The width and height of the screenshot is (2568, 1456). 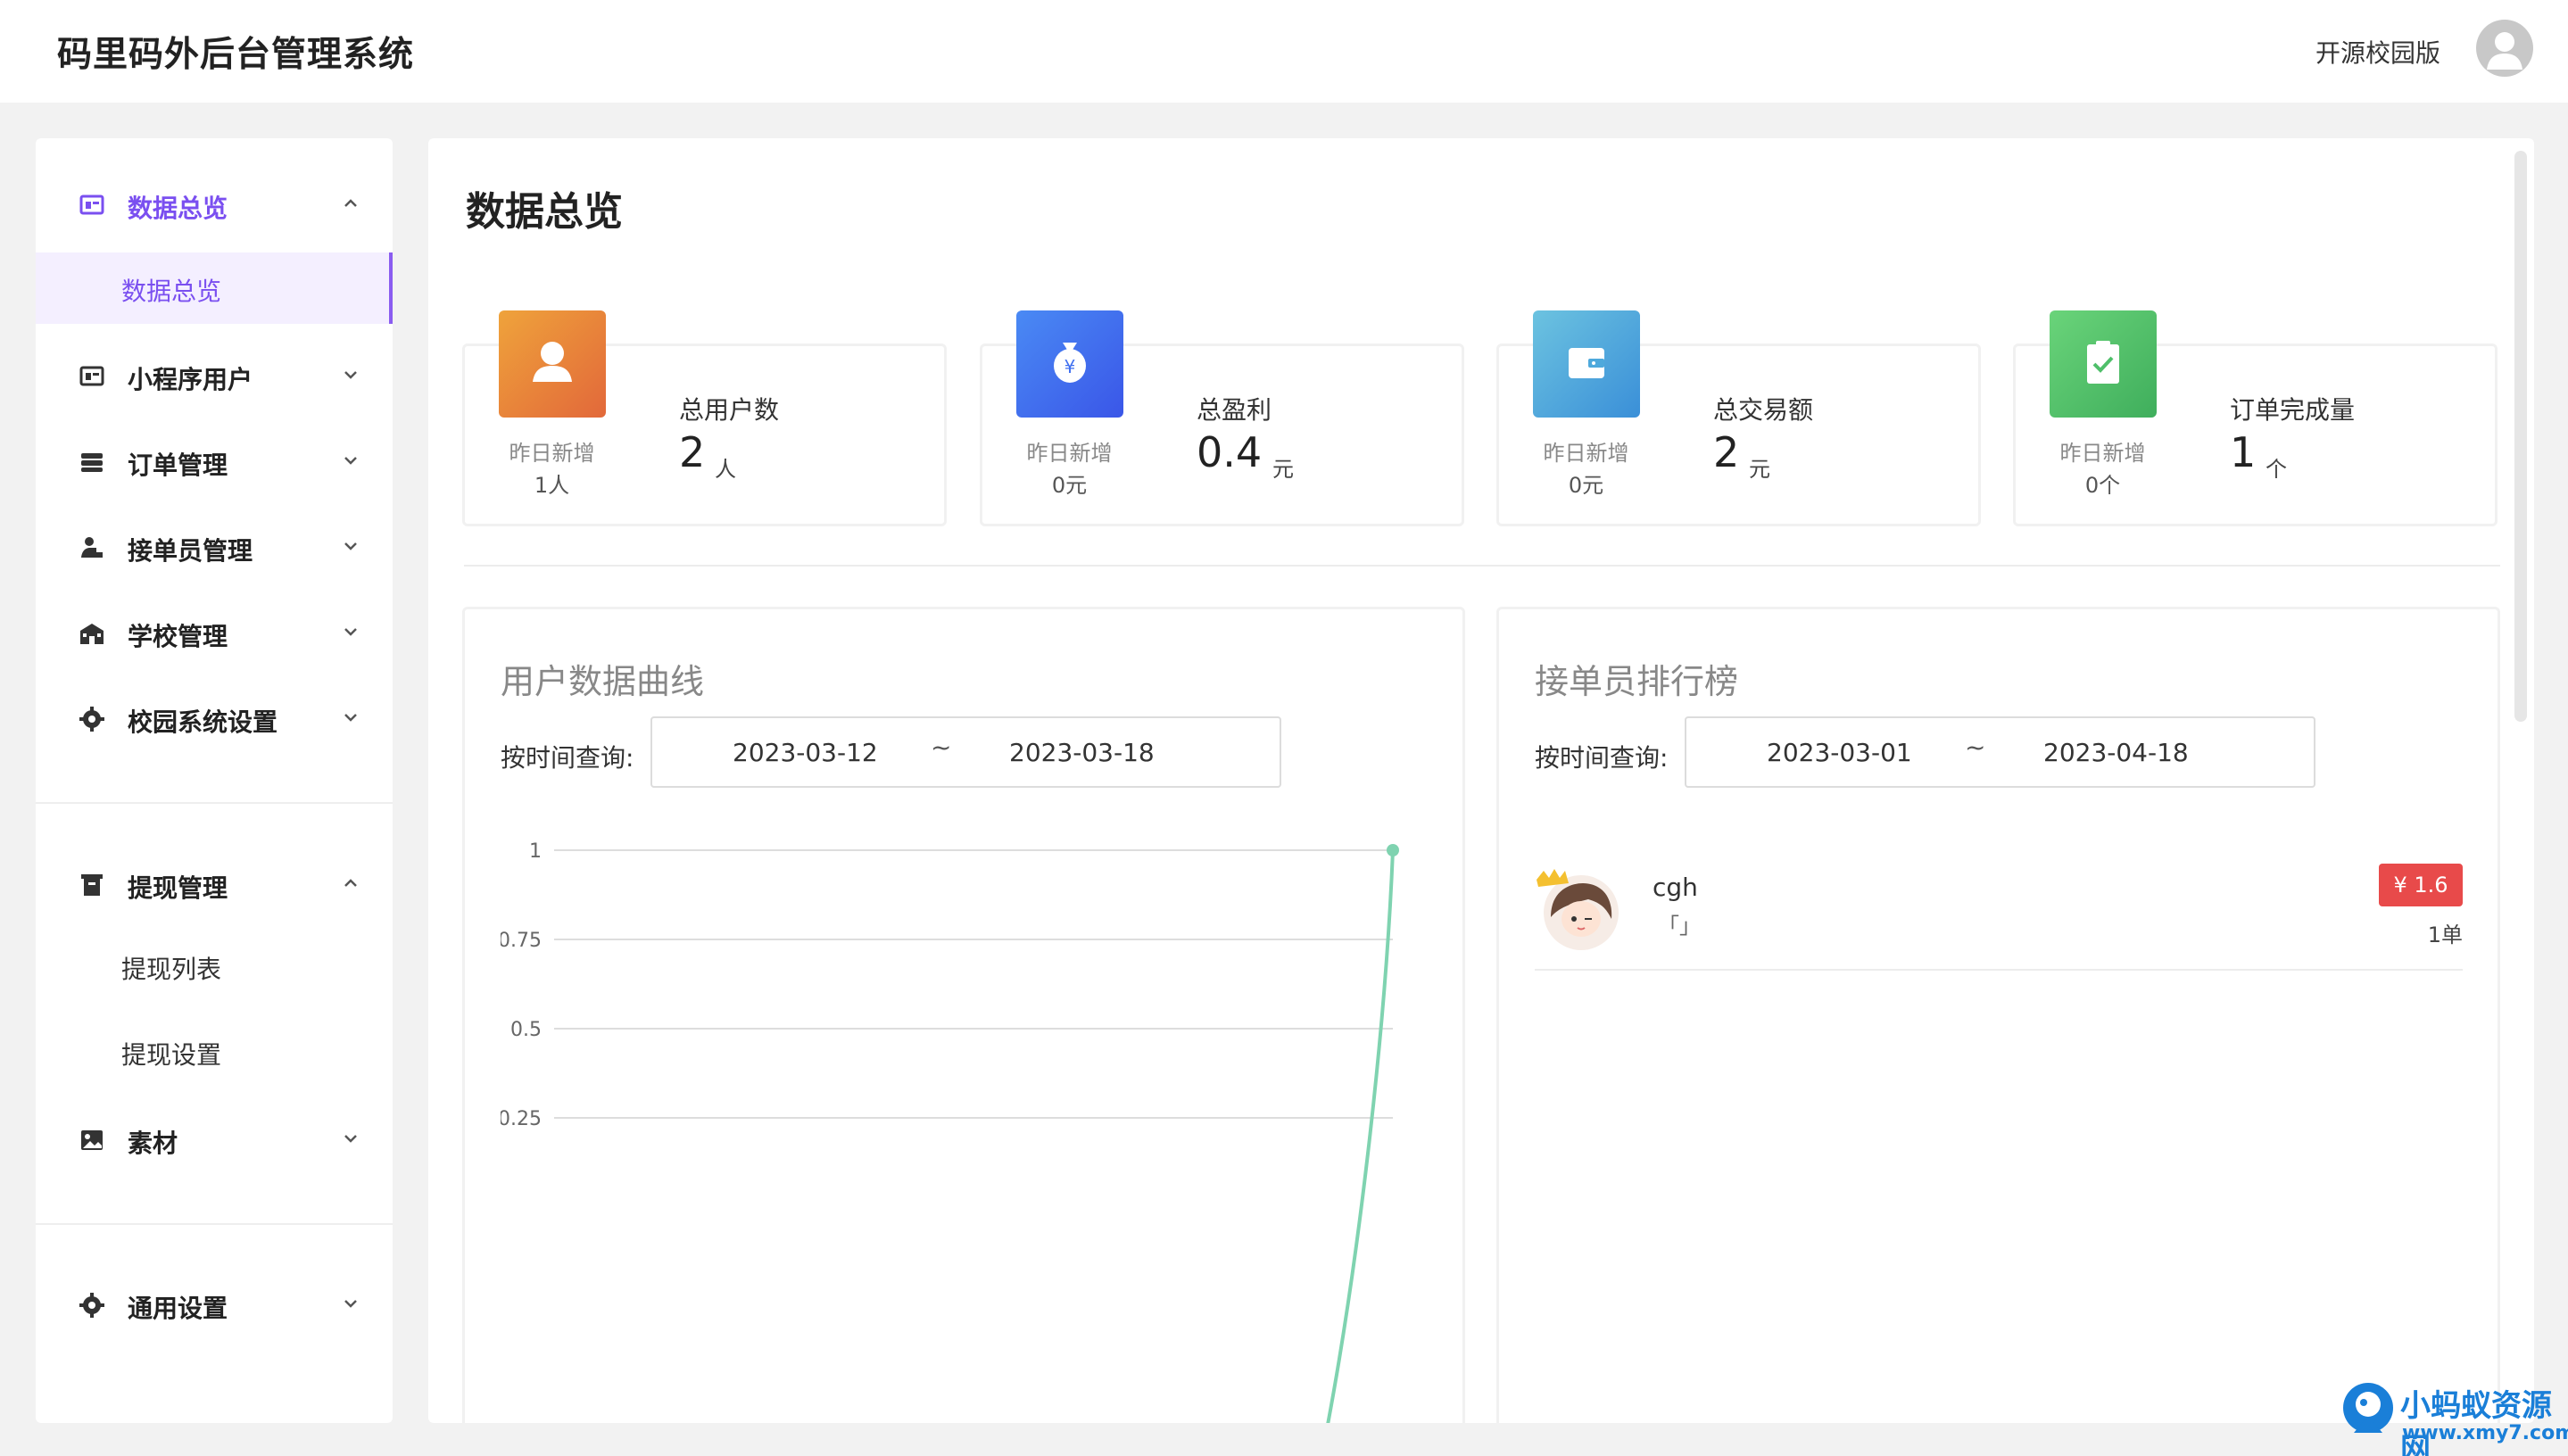 I want to click on start-date-input: 2023-03-01, so click(x=1839, y=752).